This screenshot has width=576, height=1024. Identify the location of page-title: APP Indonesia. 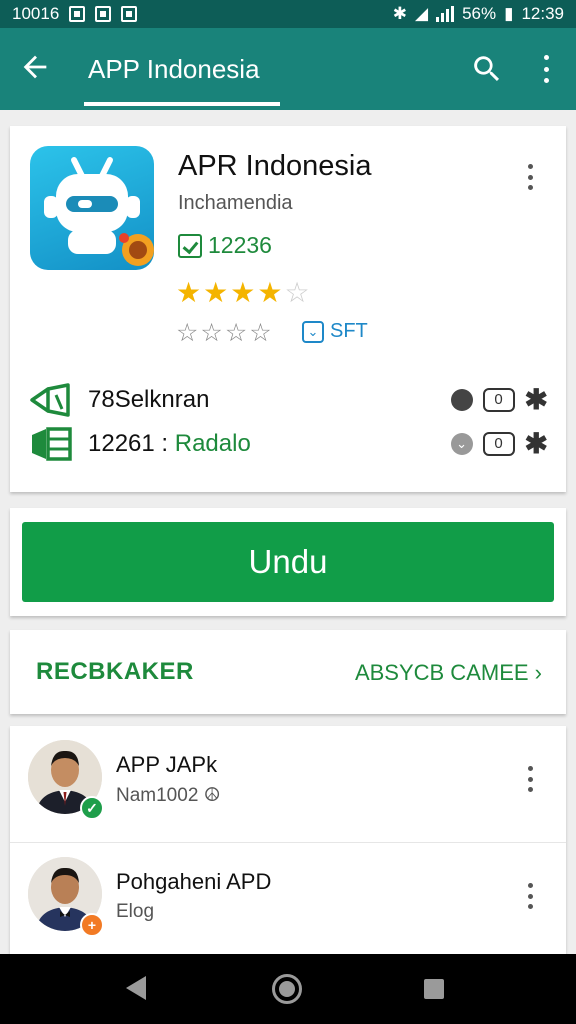
(174, 69).